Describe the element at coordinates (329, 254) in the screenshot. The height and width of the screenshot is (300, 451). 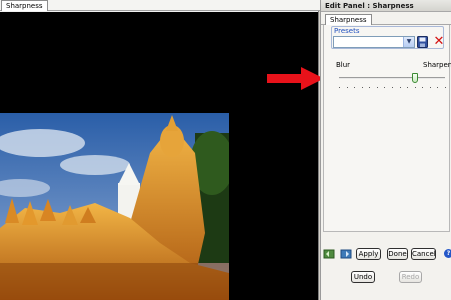
I see `rotate-left-icon` at that location.